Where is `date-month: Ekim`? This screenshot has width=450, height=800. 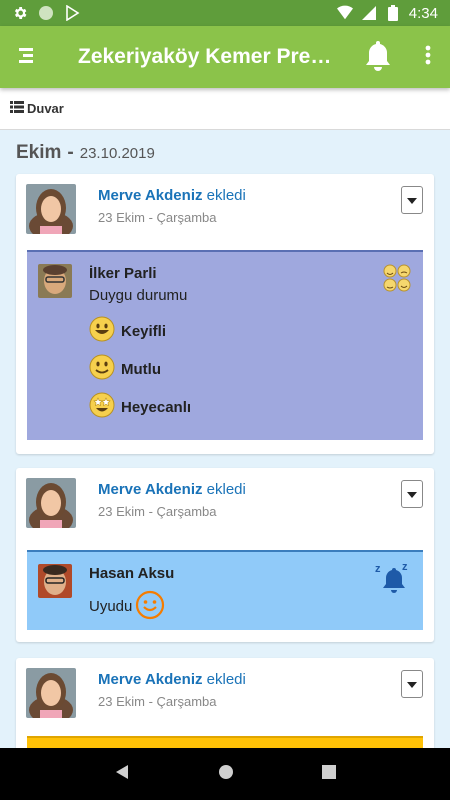
date-month: Ekim is located at coordinates (39, 152).